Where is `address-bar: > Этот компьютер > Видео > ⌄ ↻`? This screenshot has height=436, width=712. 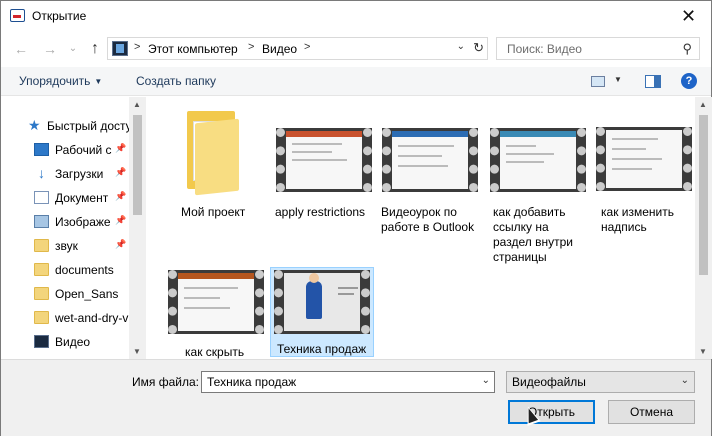
address-bar: > Этот компьютер > Видео > ⌄ ↻ is located at coordinates (297, 48).